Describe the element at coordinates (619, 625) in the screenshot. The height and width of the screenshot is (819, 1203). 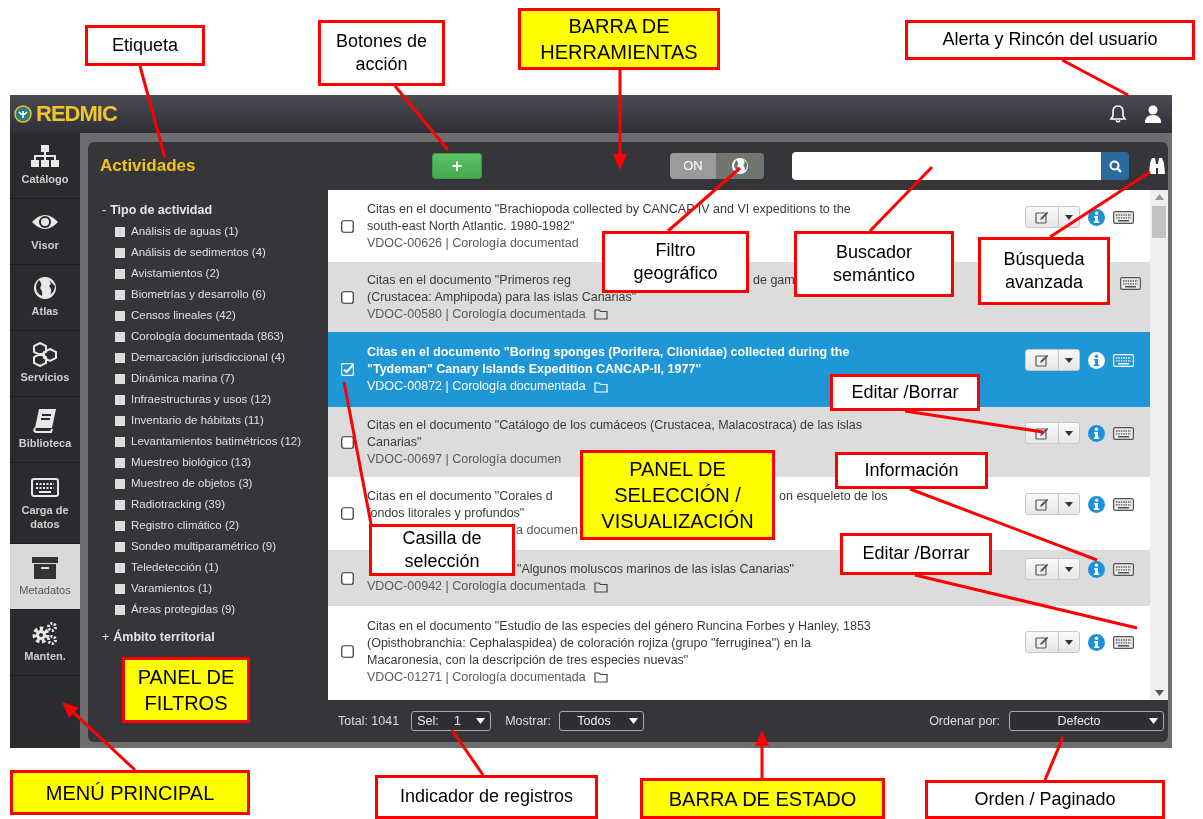
I see `record-title-line: Citas en el documento "Estudio de las especies del género Runcina Forbes y Hanley, 1853` at that location.